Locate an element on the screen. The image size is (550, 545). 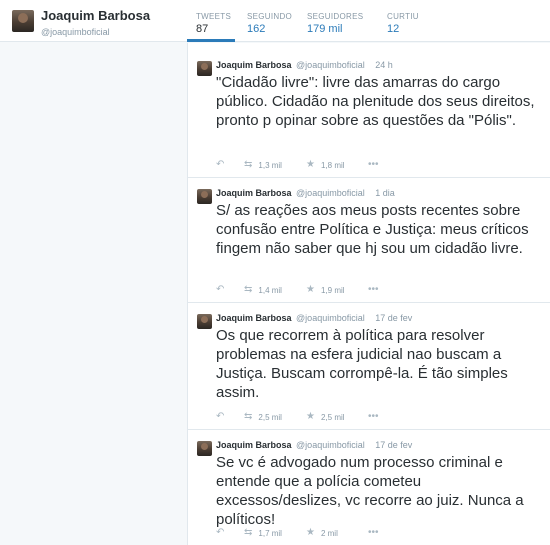
stat-likes-value: 12 is located at coordinates (393, 29).